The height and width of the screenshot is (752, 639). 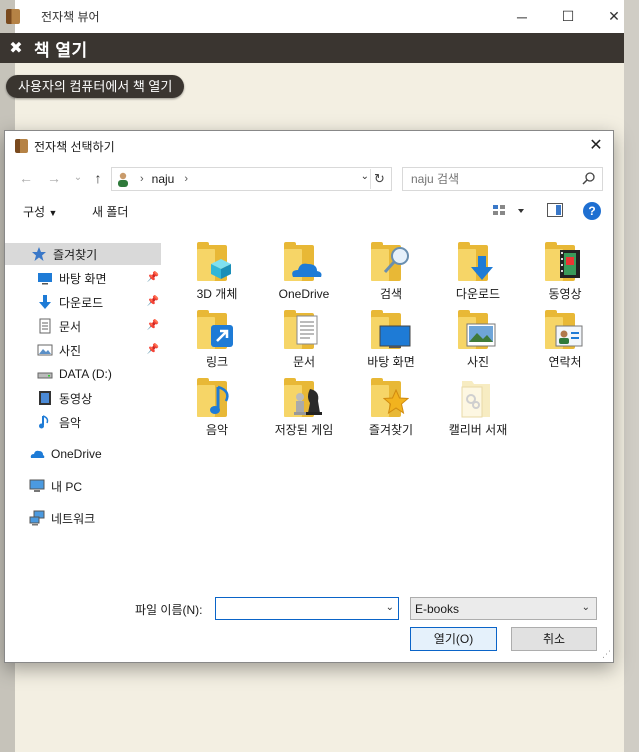 I want to click on background-right-strip, so click(x=631, y=376).